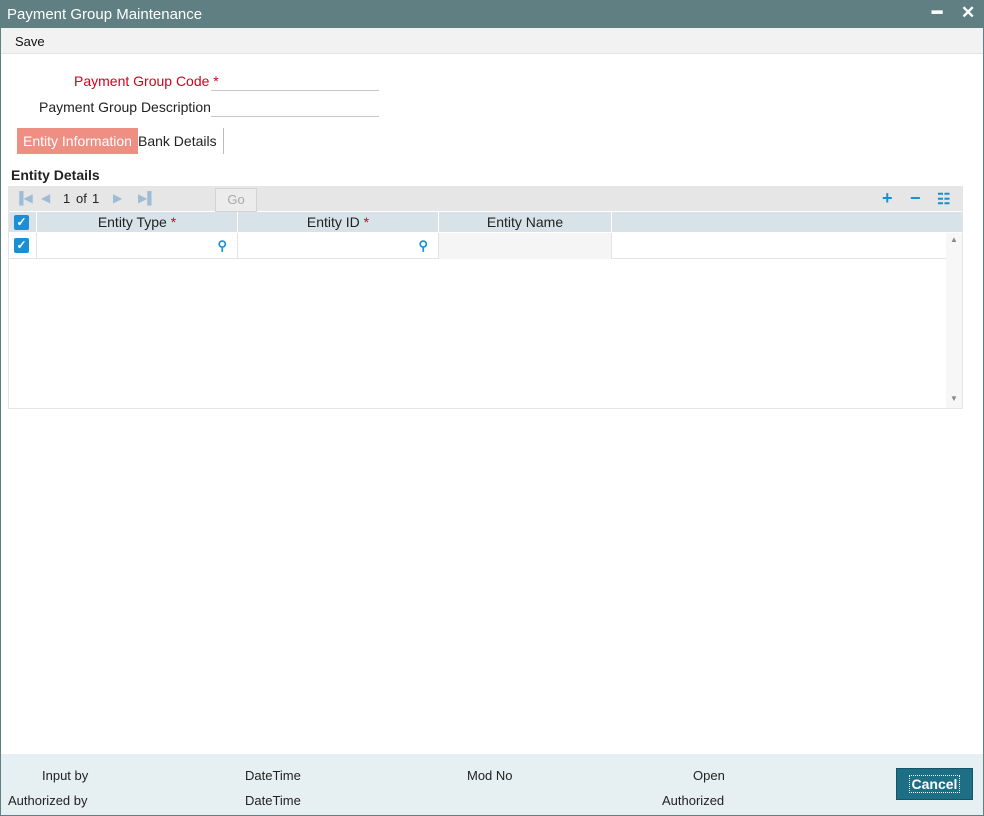 Image resolution: width=984 pixels, height=816 pixels. What do you see at coordinates (295, 81) in the screenshot?
I see `payment-group-code-input` at bounding box center [295, 81].